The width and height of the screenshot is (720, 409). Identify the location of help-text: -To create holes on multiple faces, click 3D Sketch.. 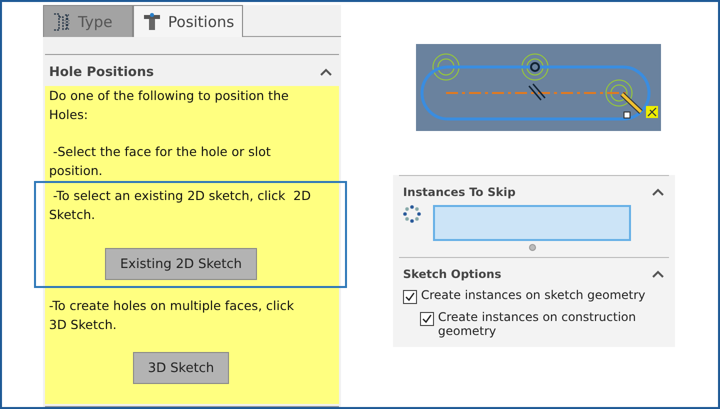
(172, 315).